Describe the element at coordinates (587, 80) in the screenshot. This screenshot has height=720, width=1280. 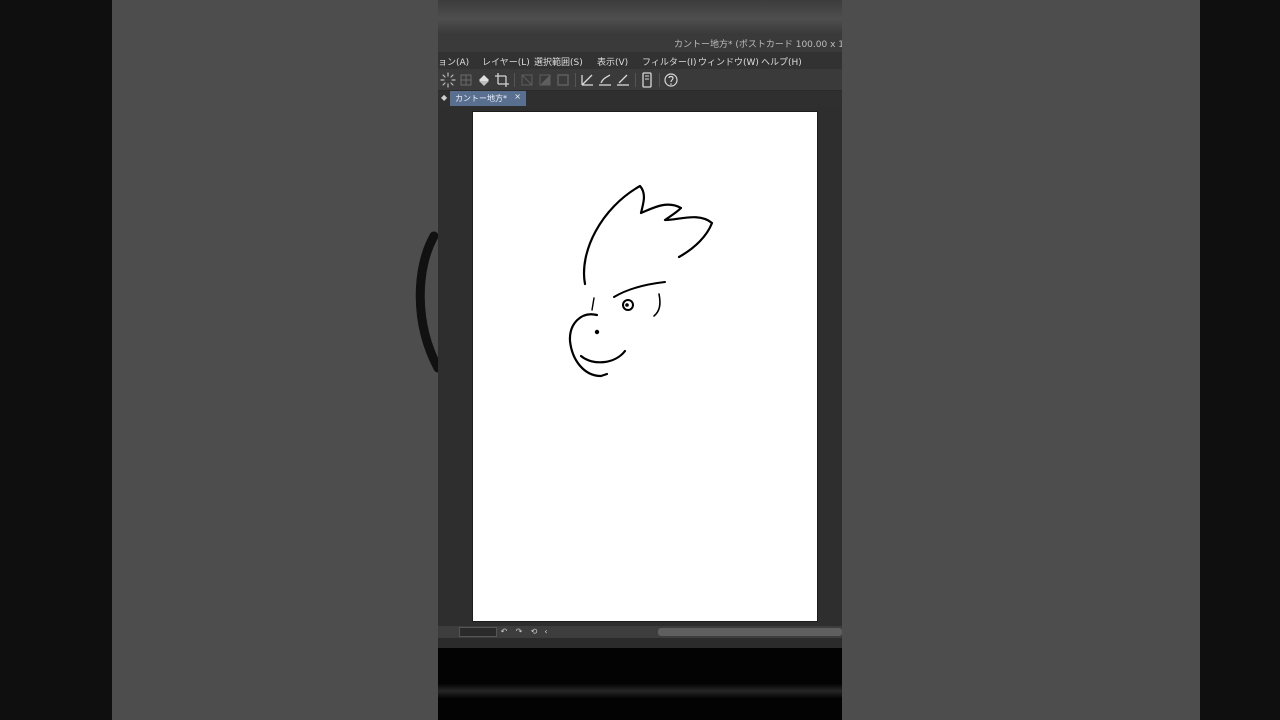
I see `ruler-icon` at that location.